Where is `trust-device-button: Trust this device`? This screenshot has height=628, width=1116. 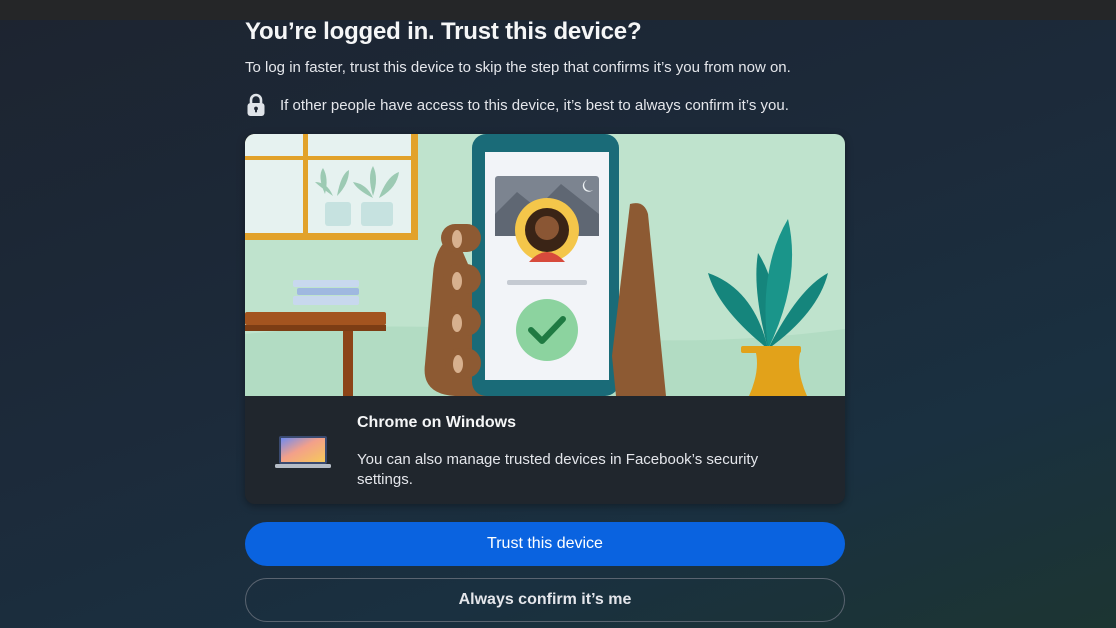 trust-device-button: Trust this device is located at coordinates (545, 544).